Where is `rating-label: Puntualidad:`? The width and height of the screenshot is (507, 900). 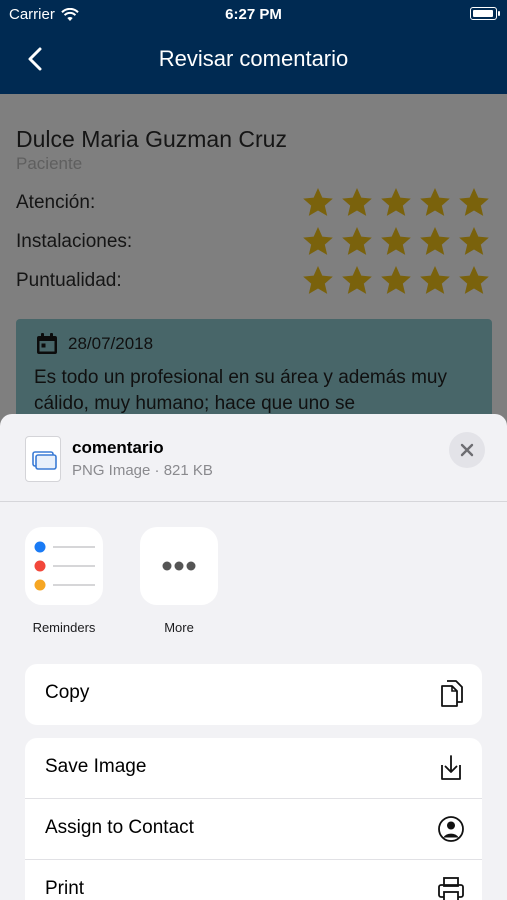
rating-label: Puntualidad: is located at coordinates (69, 280).